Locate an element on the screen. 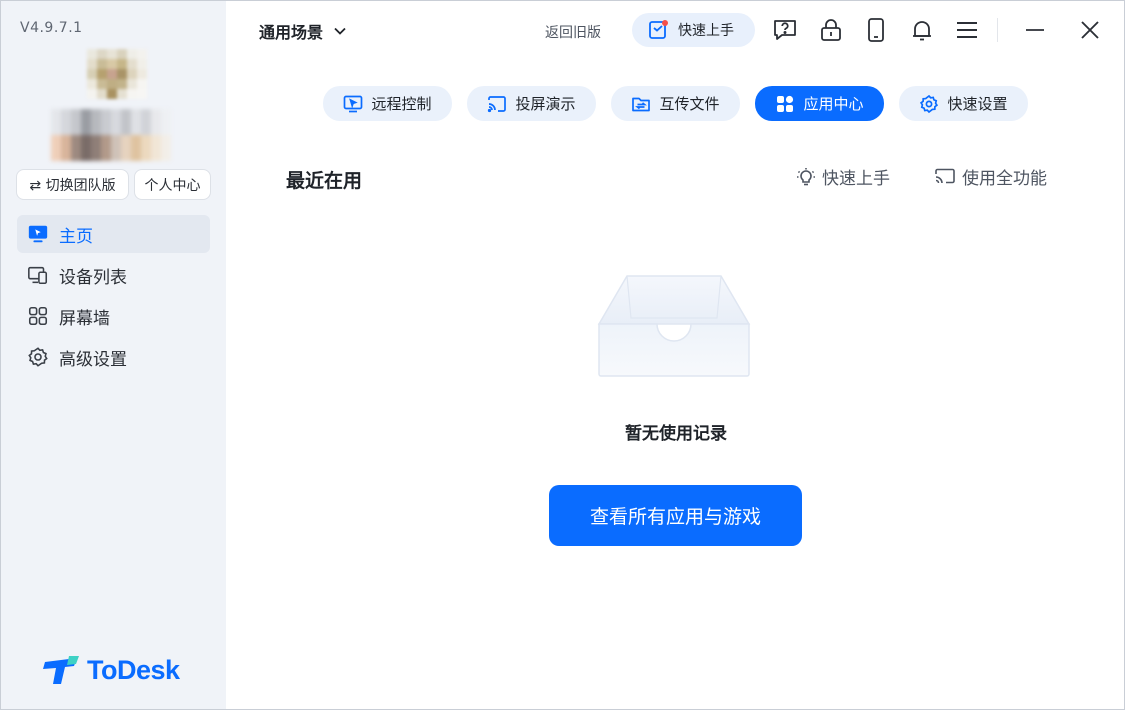  quick-start-link: 快速上手 is located at coordinates (843, 176).